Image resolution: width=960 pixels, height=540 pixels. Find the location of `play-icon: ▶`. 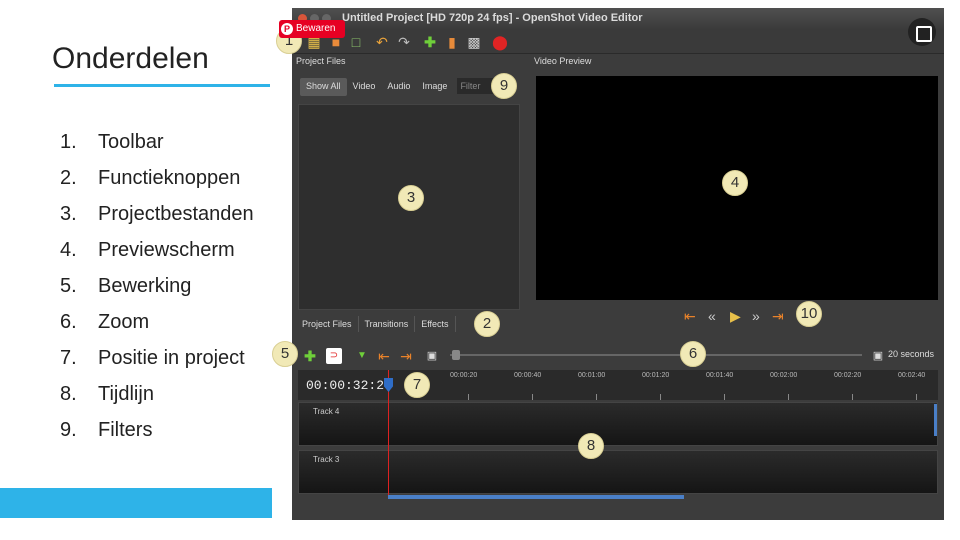

play-icon: ▶ is located at coordinates (735, 316).